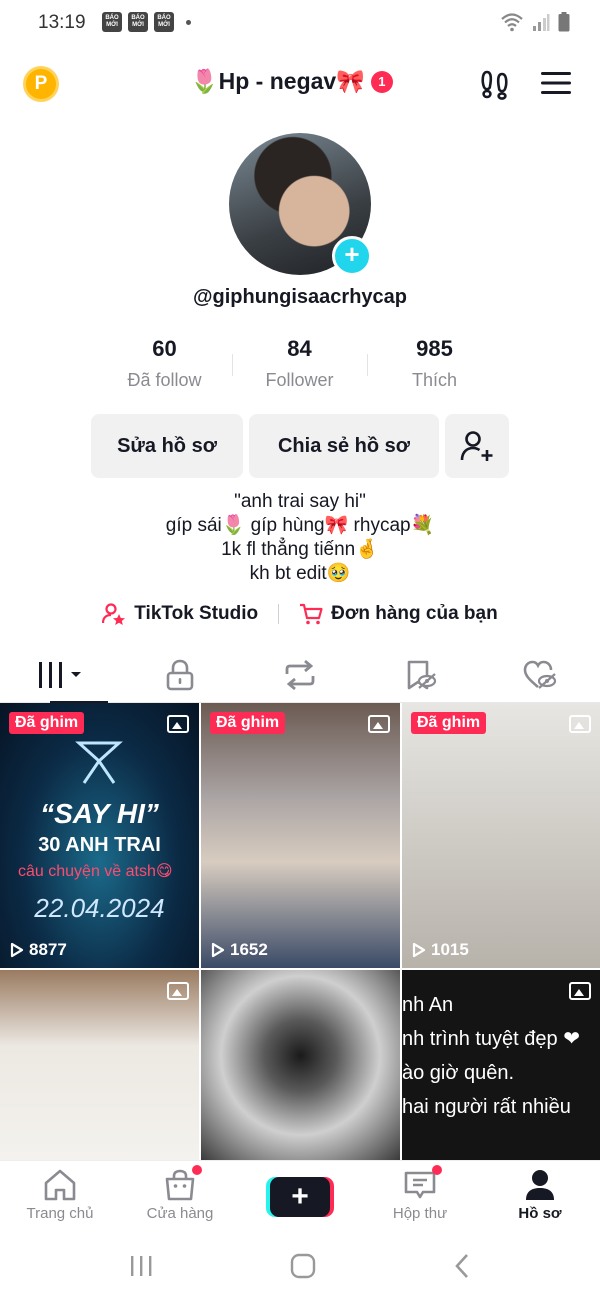 Image resolution: width=600 pixels, height=1300 pixels. Describe the element at coordinates (99, 813) in the screenshot. I see `thumbnail-title: “SAY HI”` at that location.